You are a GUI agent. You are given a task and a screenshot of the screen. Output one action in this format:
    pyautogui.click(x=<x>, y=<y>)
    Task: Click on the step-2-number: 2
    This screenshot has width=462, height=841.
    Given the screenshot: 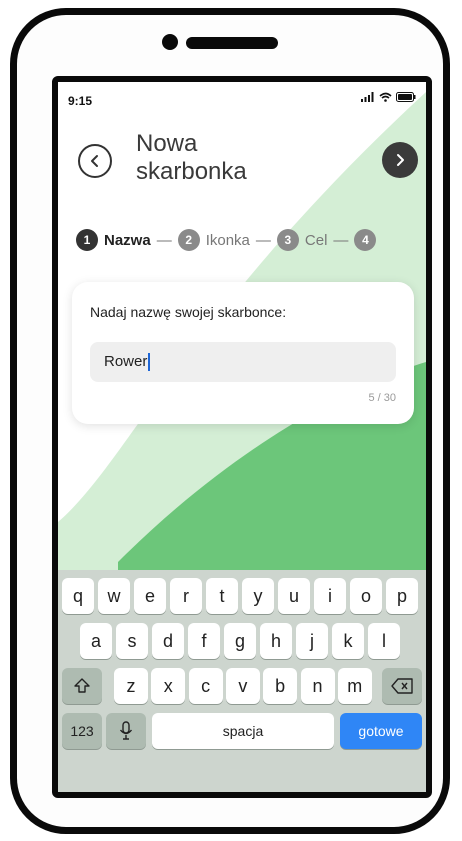 What is the action you would take?
    pyautogui.click(x=188, y=240)
    